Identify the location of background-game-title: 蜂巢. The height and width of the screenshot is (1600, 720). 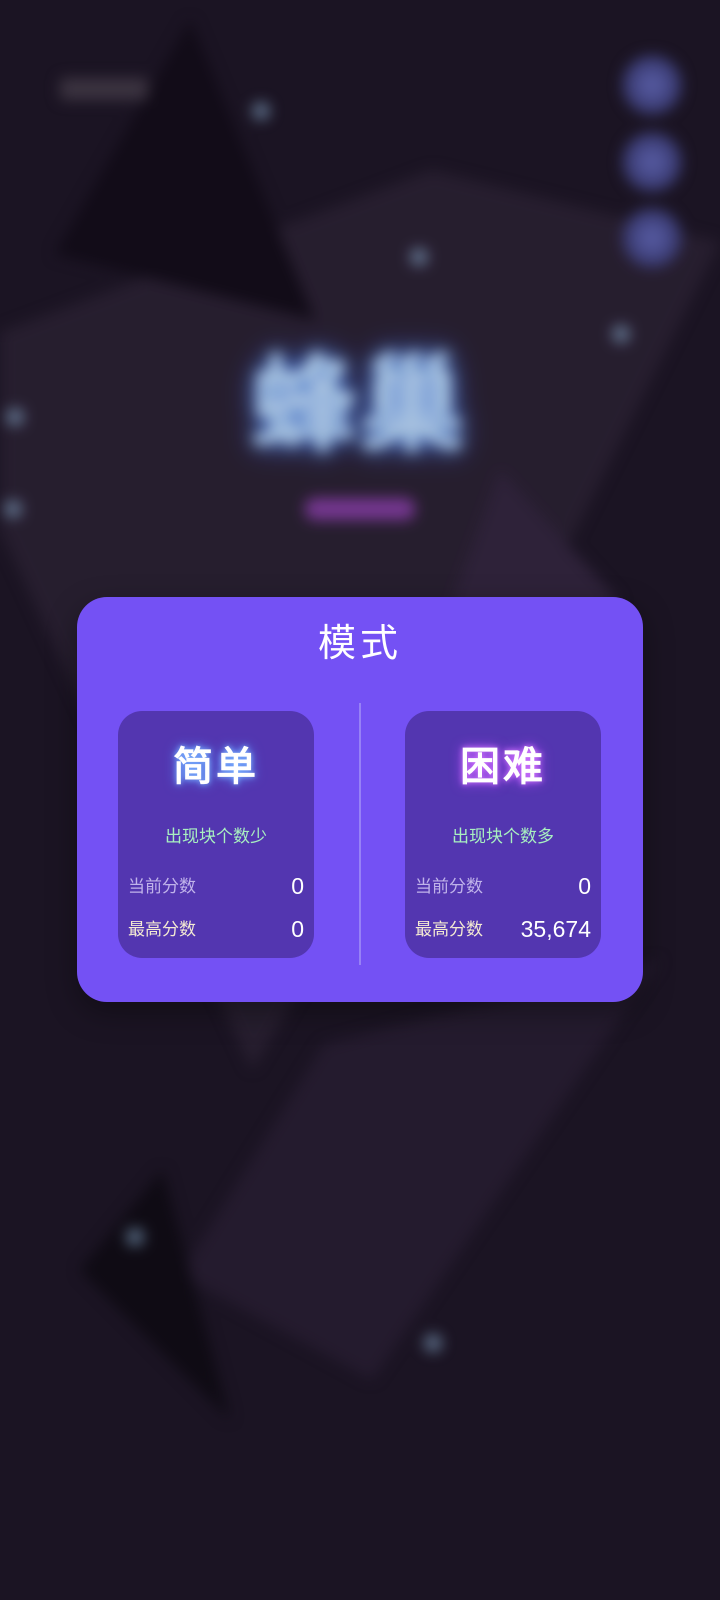
(359, 405).